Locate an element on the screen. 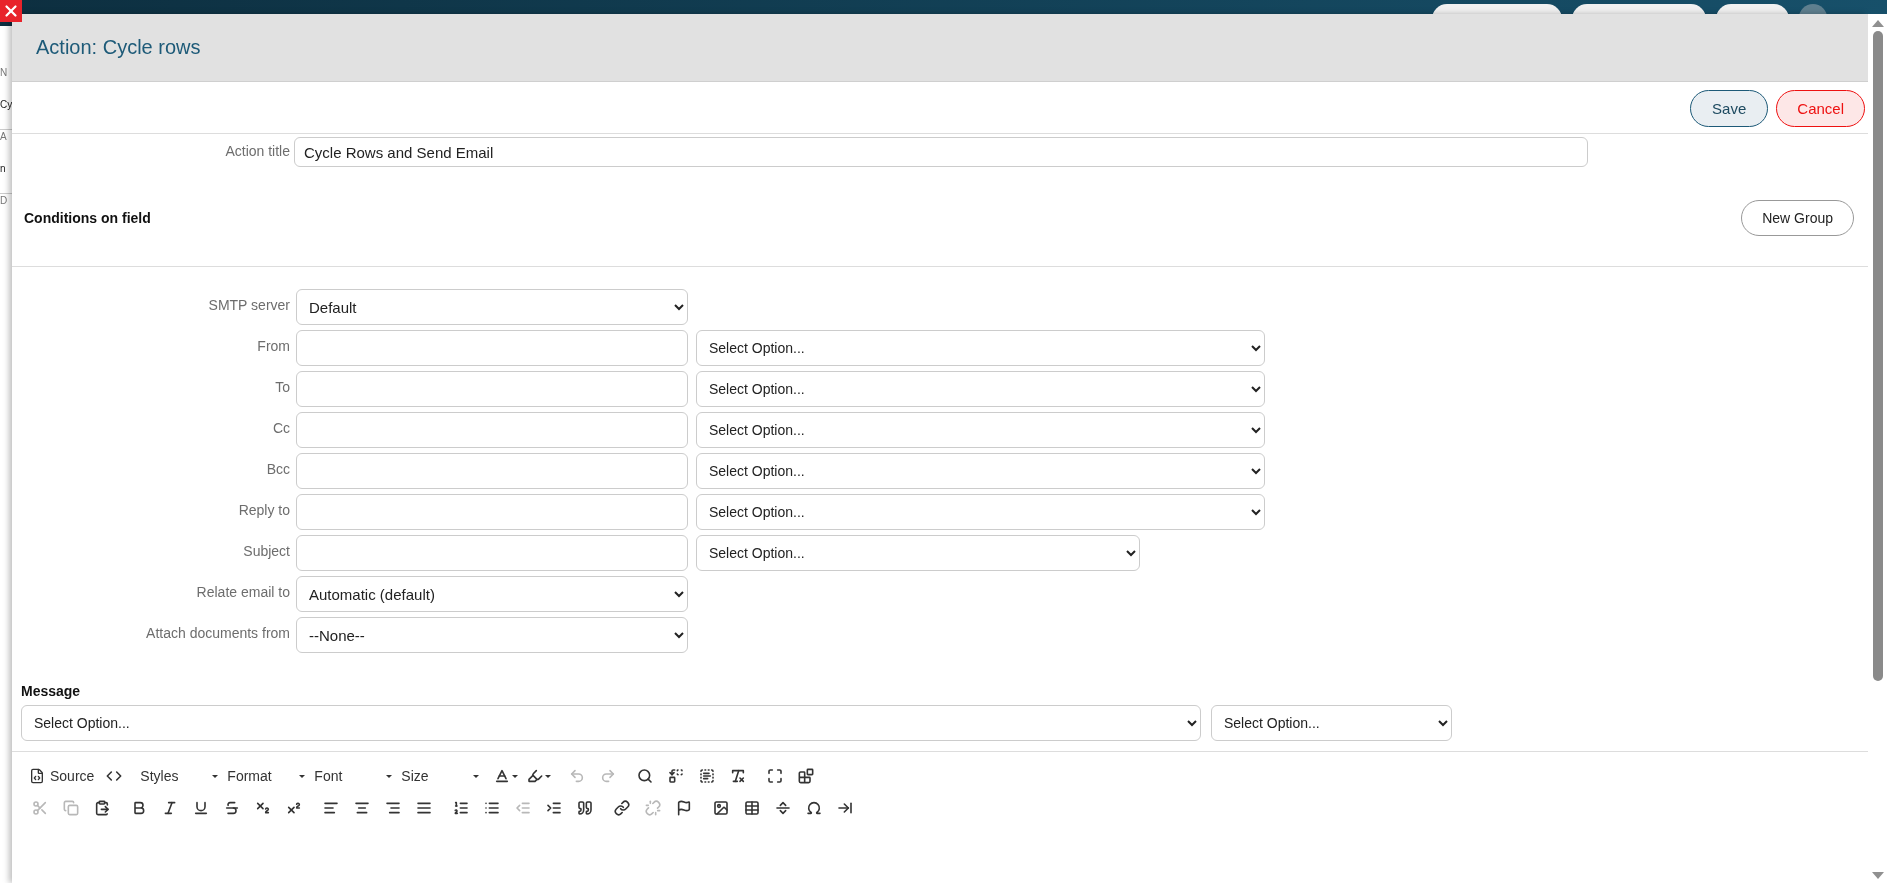 The image size is (1887, 883). file-code-icon is located at coordinates (37, 776).